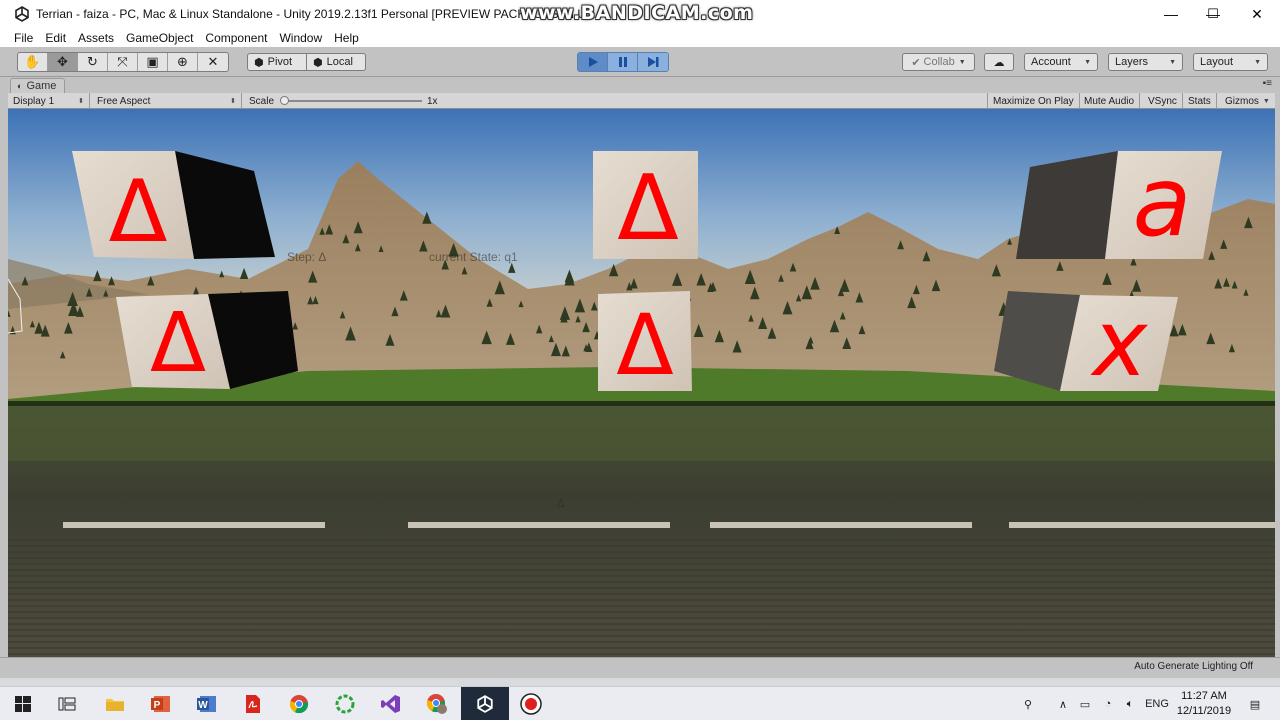 Image resolution: width=1280 pixels, height=720 pixels. Describe the element at coordinates (161, 703) in the screenshot. I see `powerpoint-button: P` at that location.